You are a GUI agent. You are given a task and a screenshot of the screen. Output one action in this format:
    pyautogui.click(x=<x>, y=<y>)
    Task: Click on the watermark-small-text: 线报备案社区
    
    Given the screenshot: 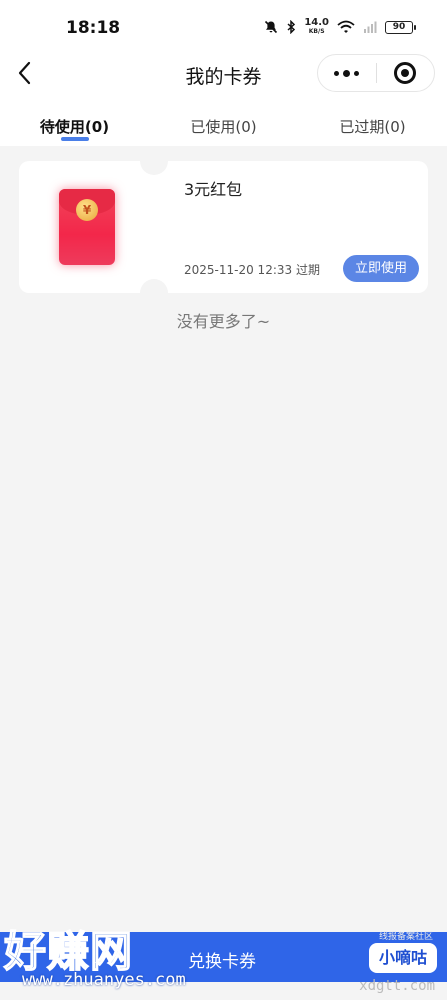 What is the action you would take?
    pyautogui.click(x=405, y=937)
    